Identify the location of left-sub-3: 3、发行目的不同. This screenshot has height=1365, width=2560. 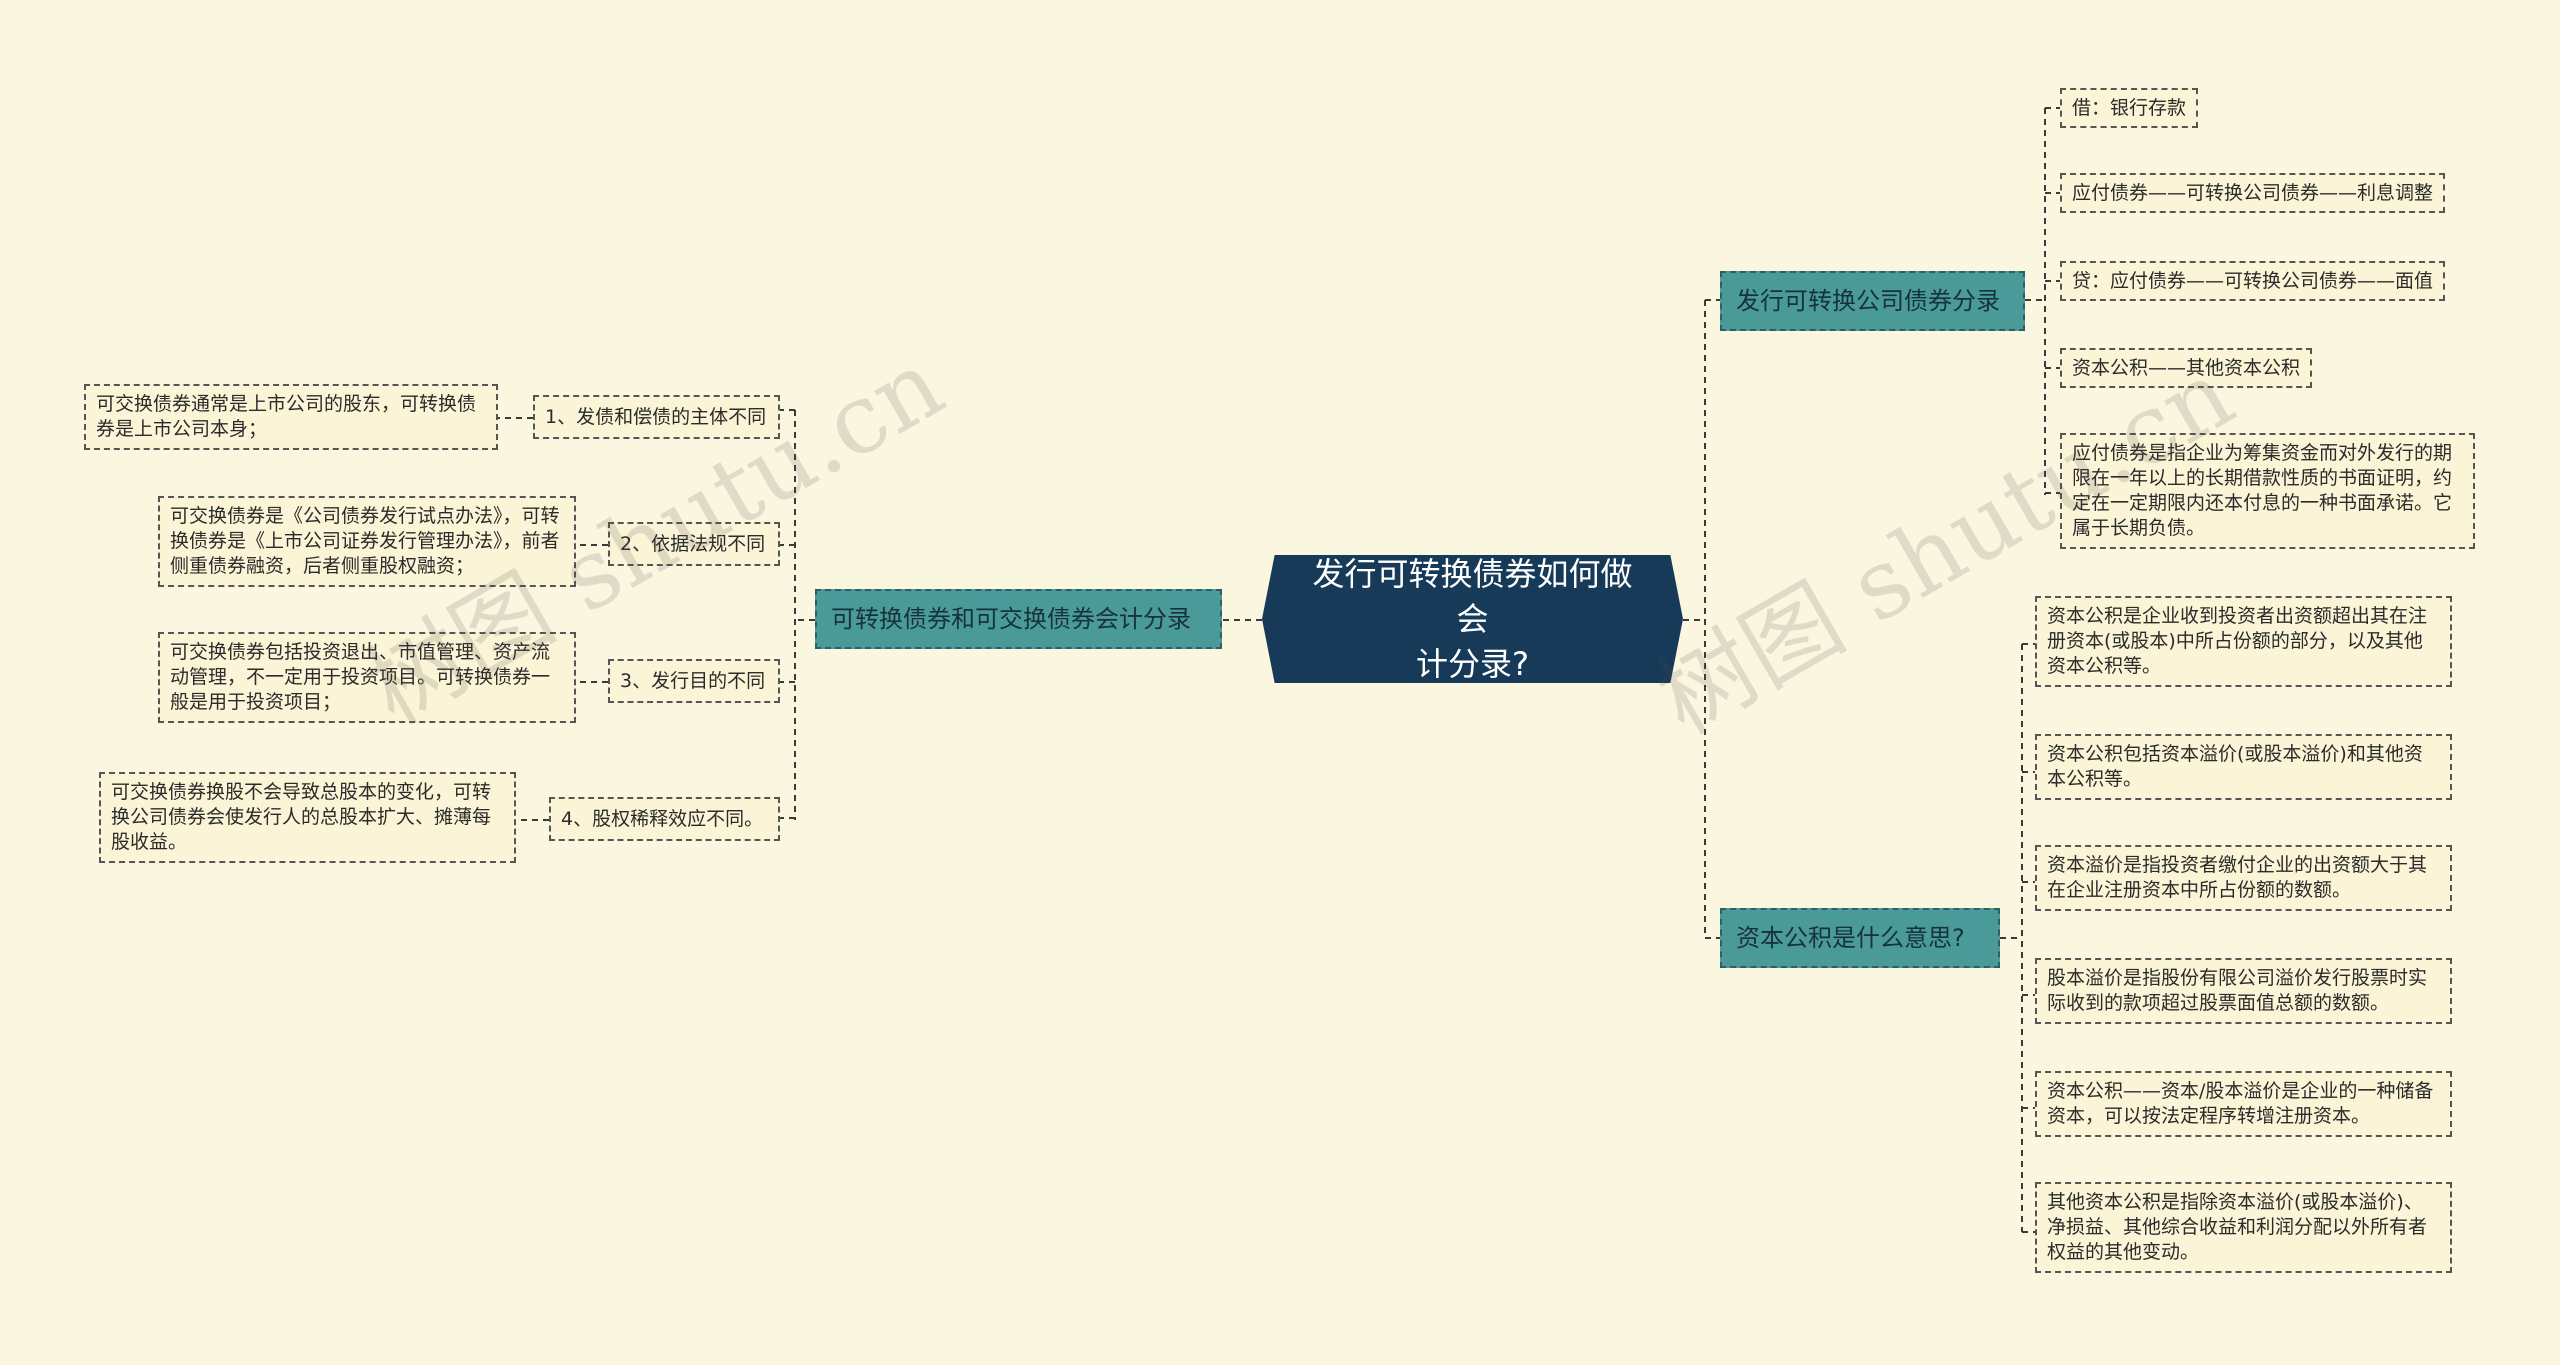
(694, 681).